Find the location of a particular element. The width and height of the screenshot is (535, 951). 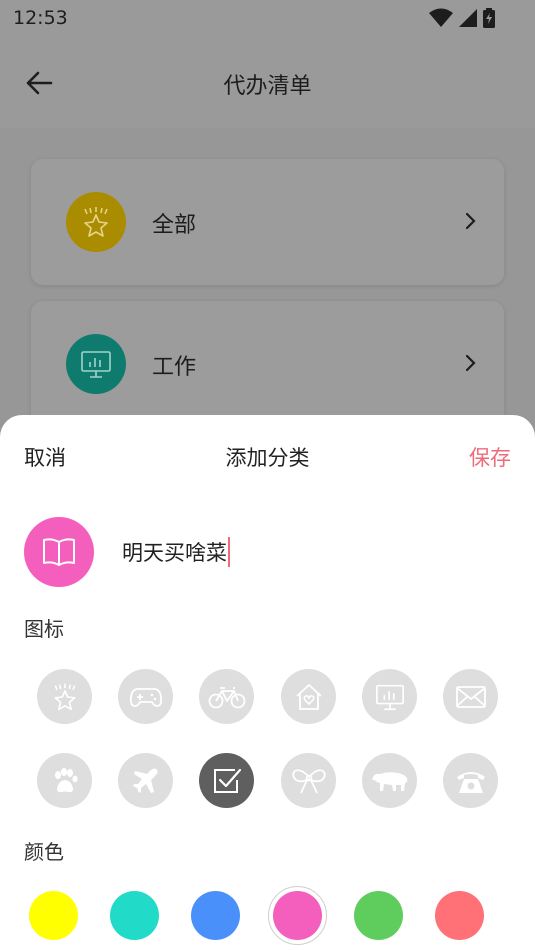

status-time: 12:53 is located at coordinates (40, 18).